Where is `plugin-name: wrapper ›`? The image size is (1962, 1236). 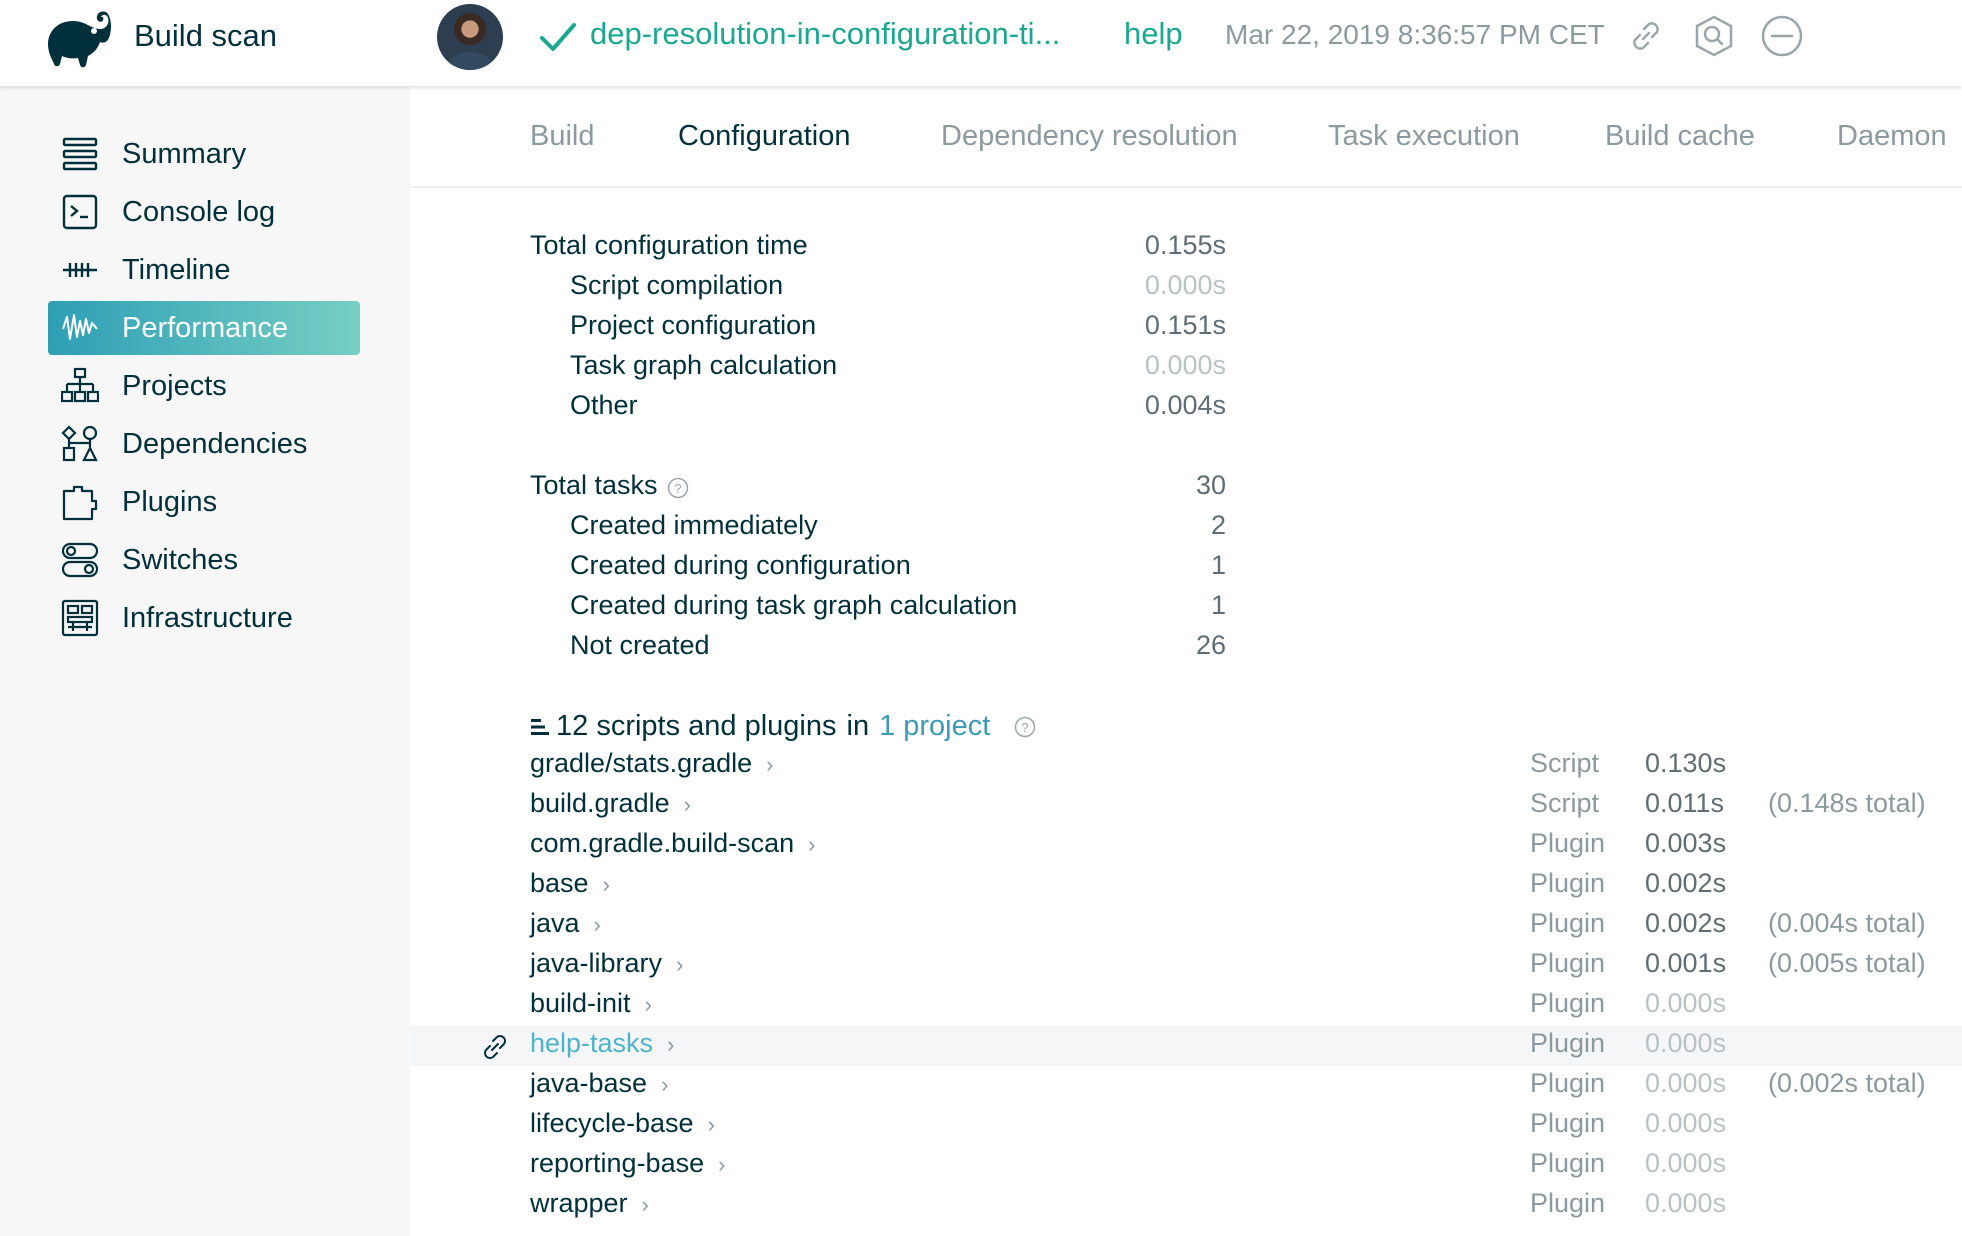
plugin-name: wrapper › is located at coordinates (589, 1203).